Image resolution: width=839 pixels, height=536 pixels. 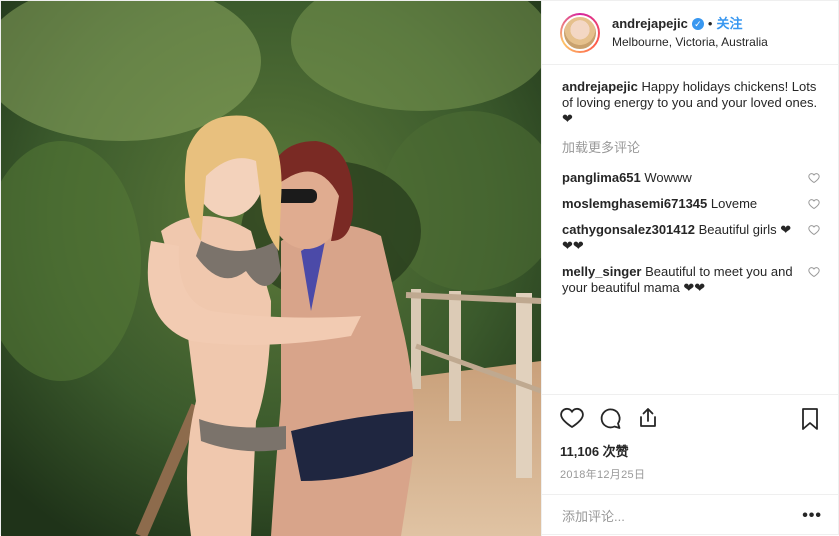 I want to click on location-link: Melbourne, Victoria, Australia, so click(x=690, y=42).